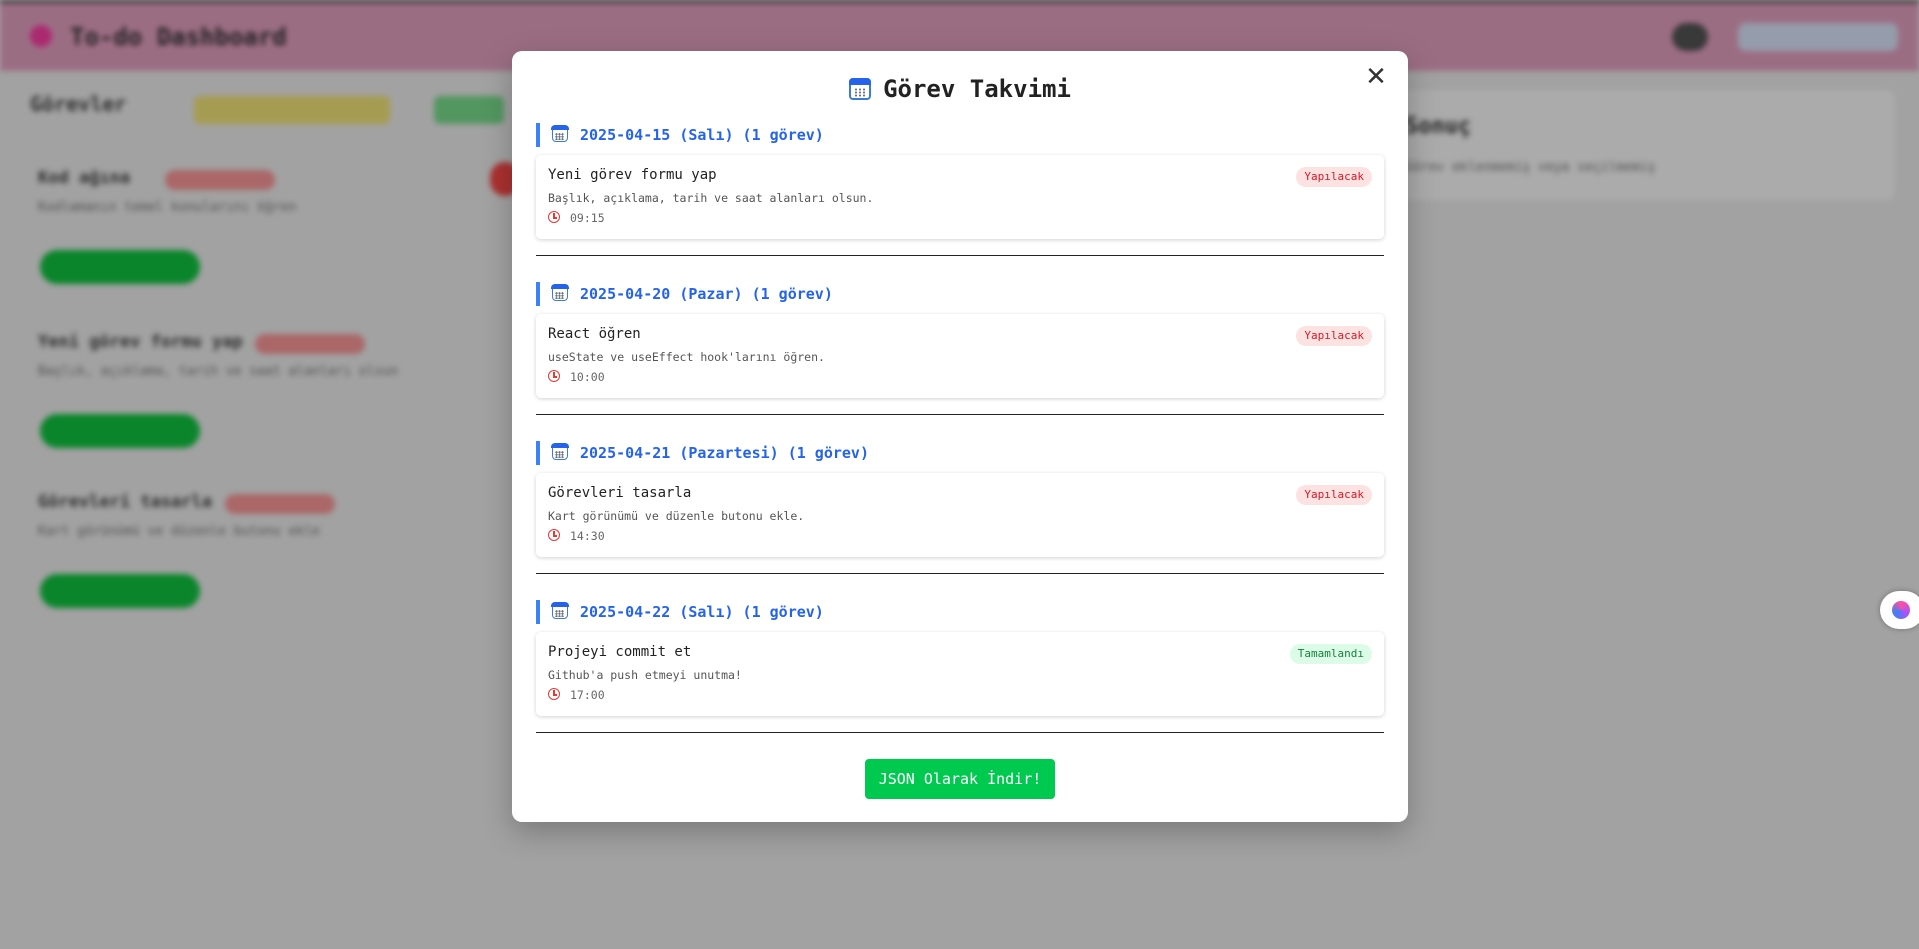  I want to click on task-time: 10:00, so click(587, 377).